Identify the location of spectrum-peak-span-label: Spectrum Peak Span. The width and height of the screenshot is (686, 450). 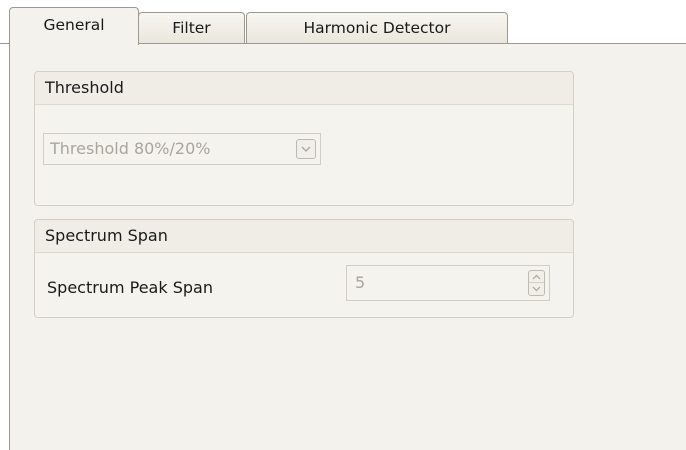
(130, 287).